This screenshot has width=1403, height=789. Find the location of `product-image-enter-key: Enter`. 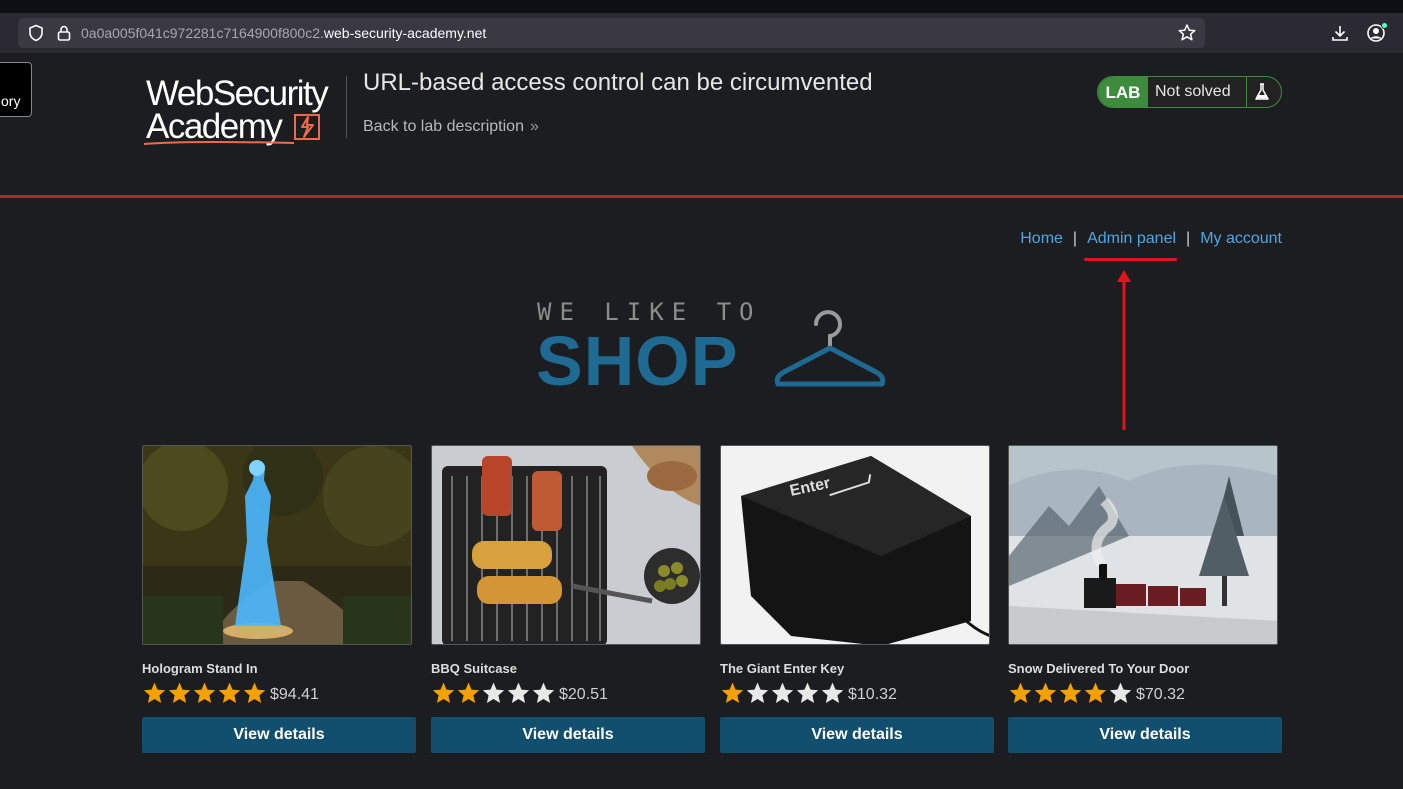

product-image-enter-key: Enter is located at coordinates (855, 545).